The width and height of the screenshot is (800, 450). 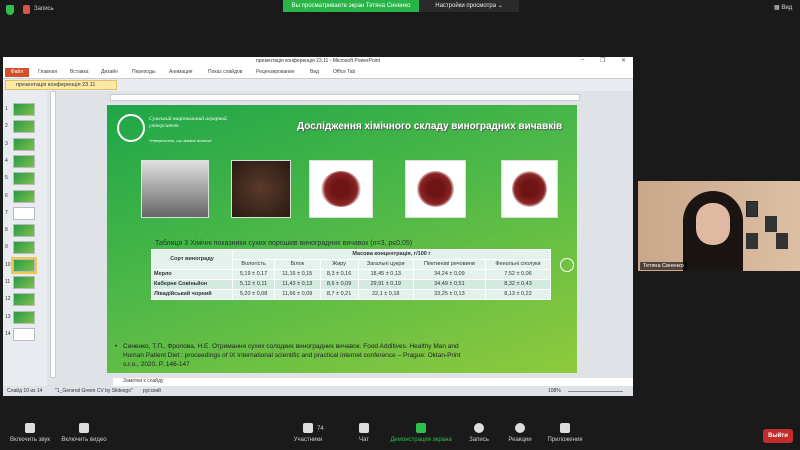 I want to click on tab-slideshow: Показ слайдов, so click(x=225, y=72).